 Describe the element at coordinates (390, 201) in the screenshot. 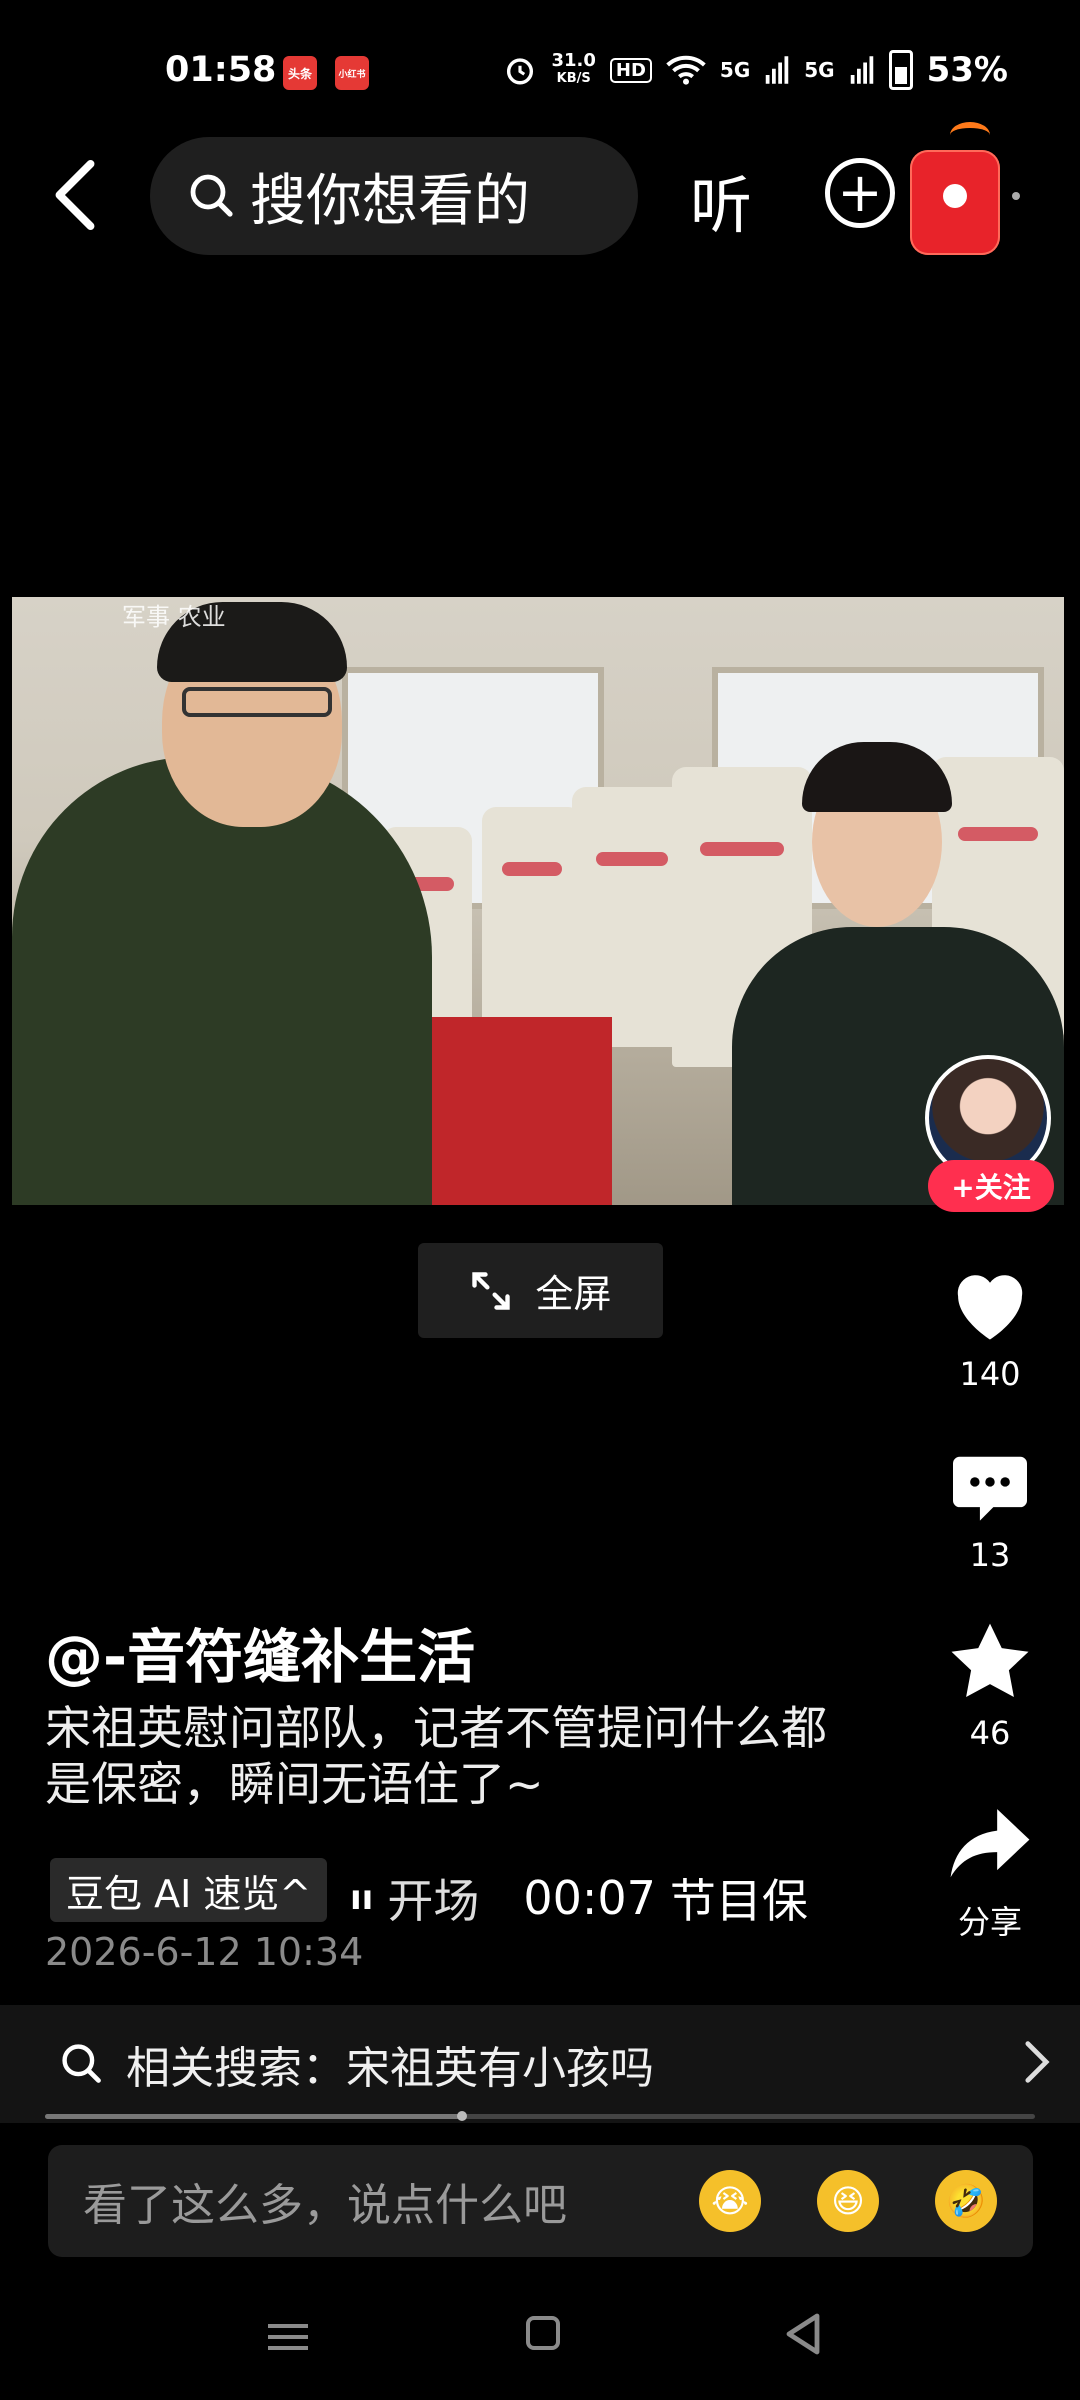

I see `search-placeholder: 搜你想看的` at that location.